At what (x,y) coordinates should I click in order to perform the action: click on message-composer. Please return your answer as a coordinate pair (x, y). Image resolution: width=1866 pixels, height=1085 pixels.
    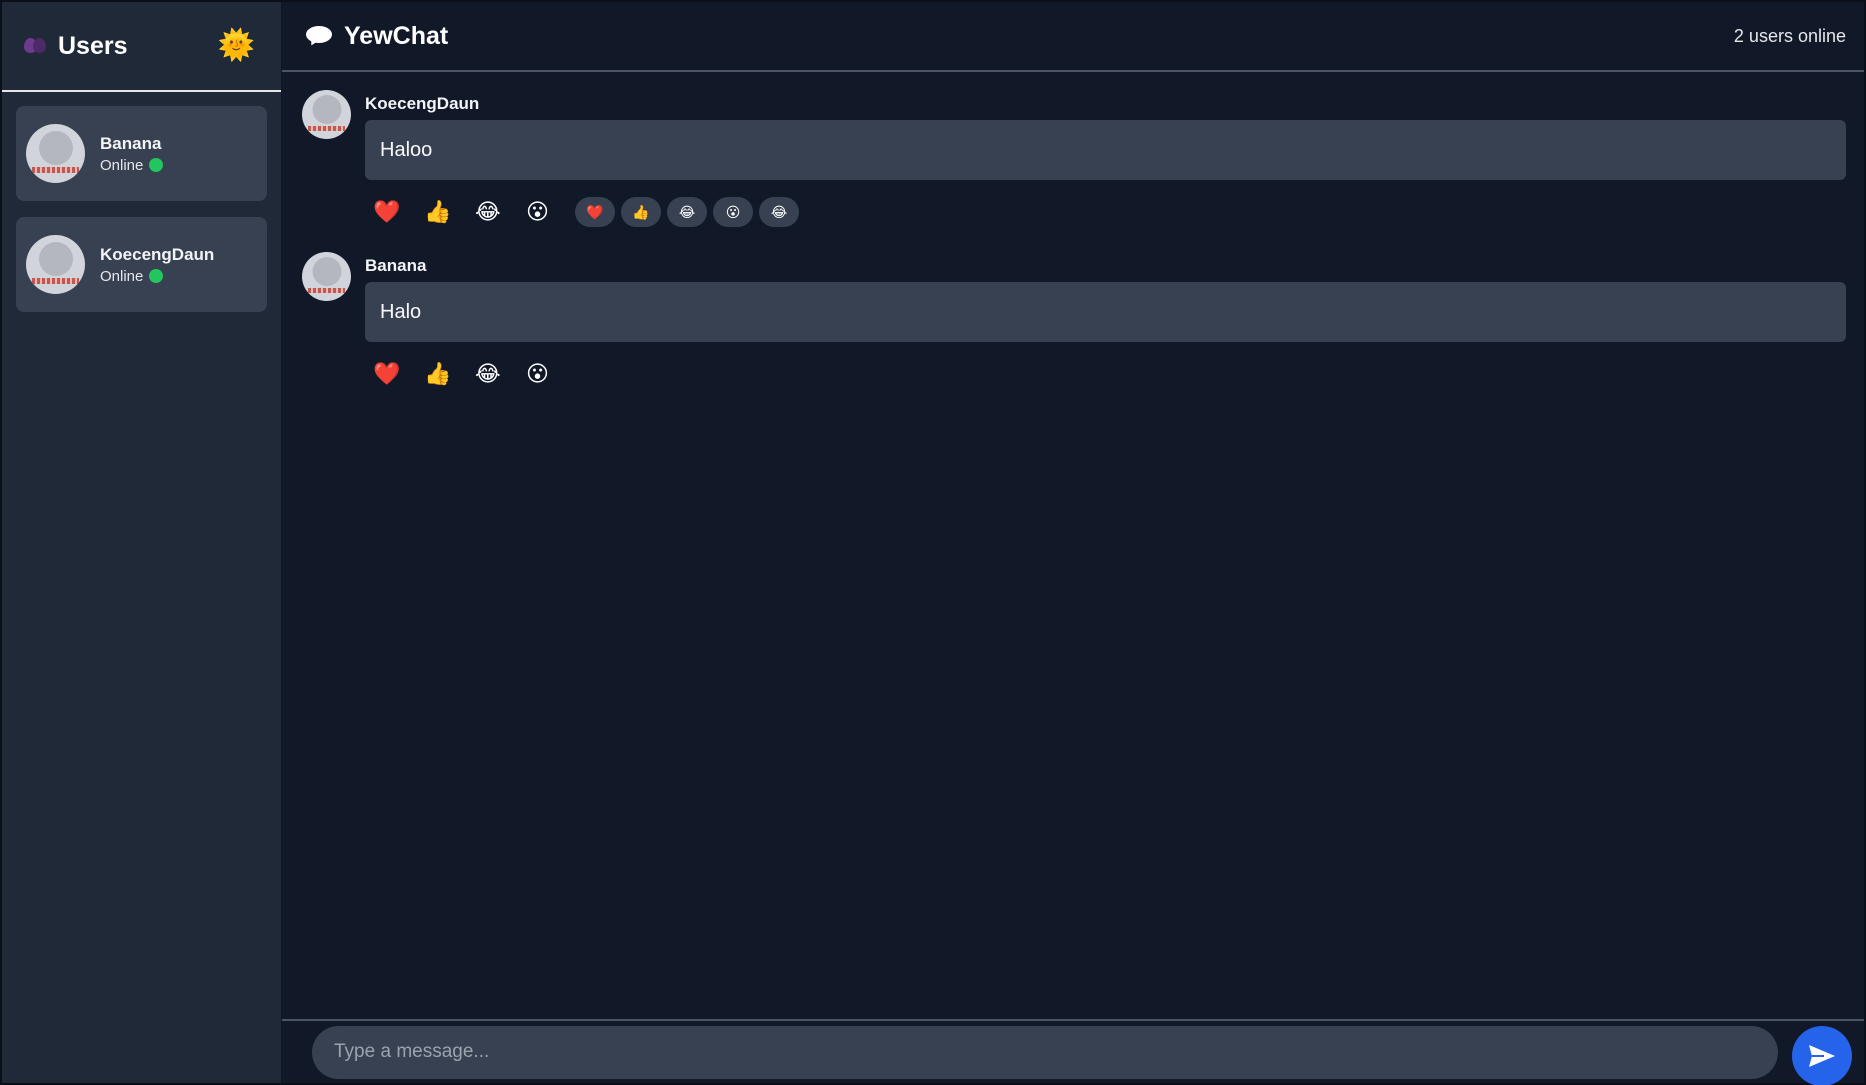
    Looking at the image, I should click on (1073, 1052).